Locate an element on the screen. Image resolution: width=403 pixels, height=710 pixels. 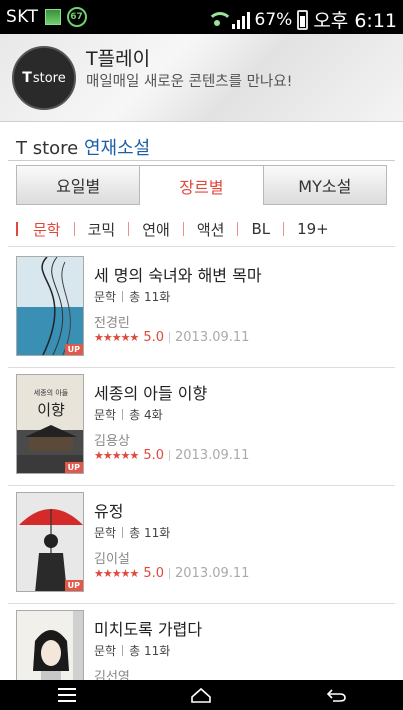
wifi-icon is located at coordinates (219, 19).